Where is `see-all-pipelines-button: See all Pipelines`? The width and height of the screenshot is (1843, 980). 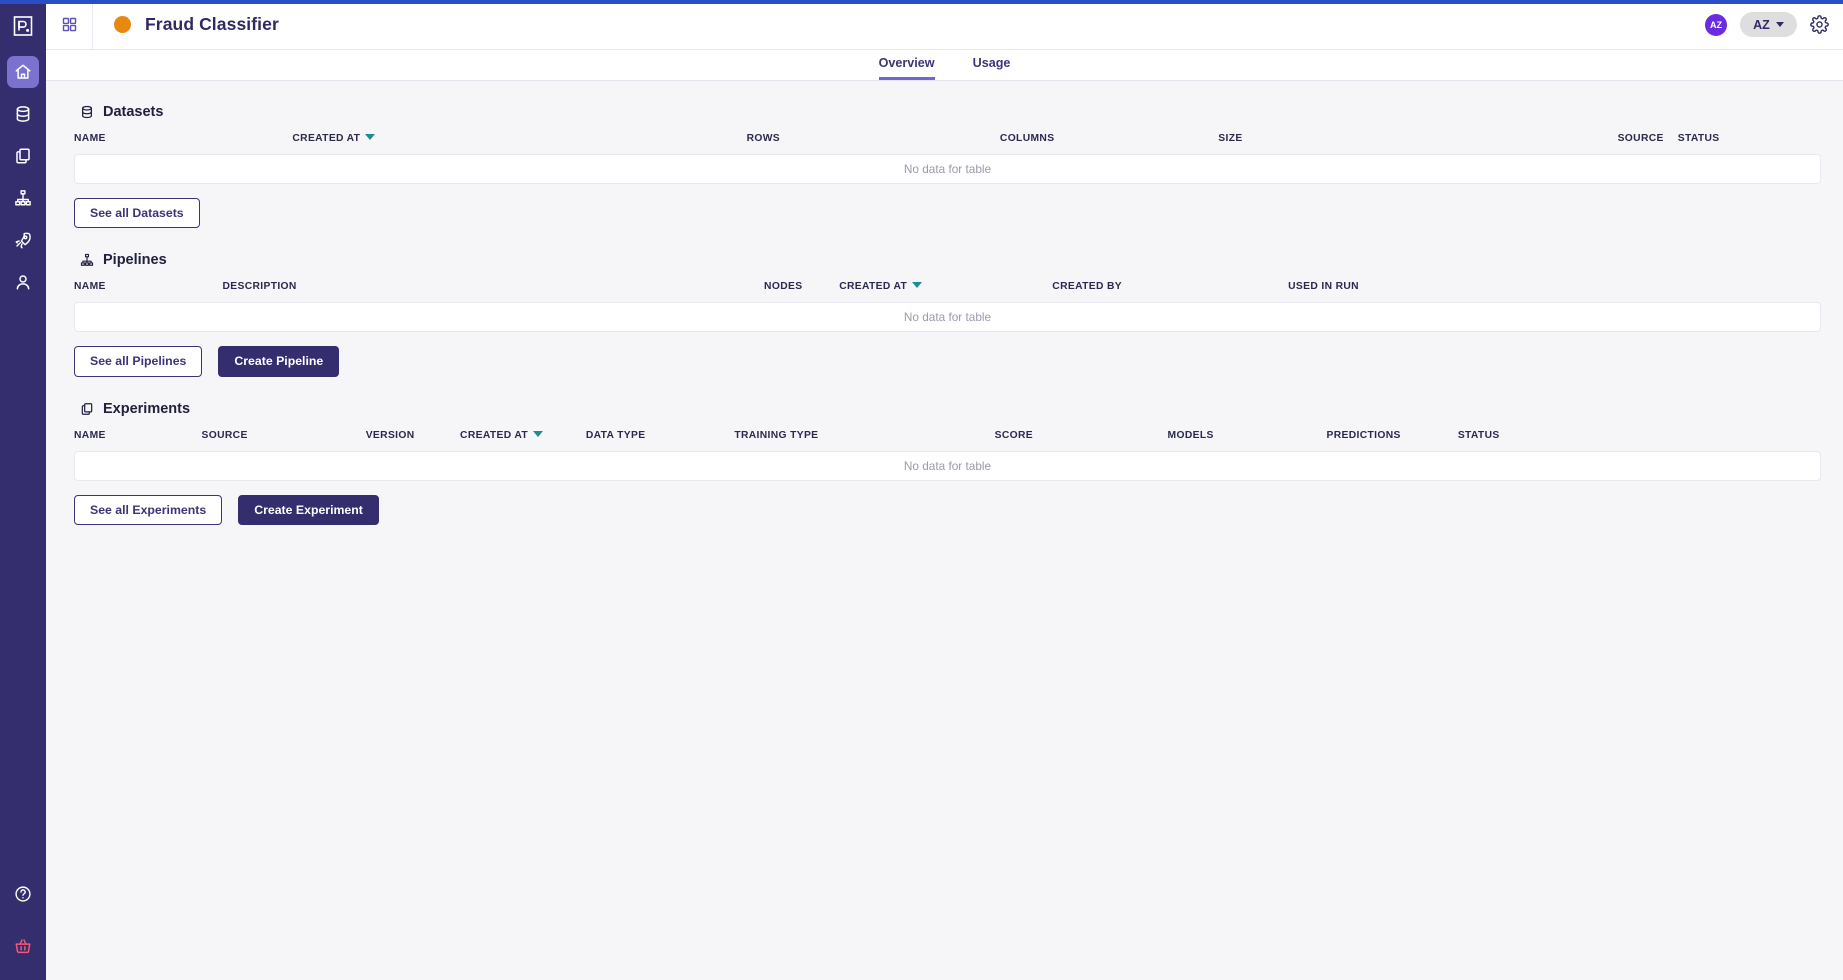
see-all-pipelines-button: See all Pipelines is located at coordinates (138, 361).